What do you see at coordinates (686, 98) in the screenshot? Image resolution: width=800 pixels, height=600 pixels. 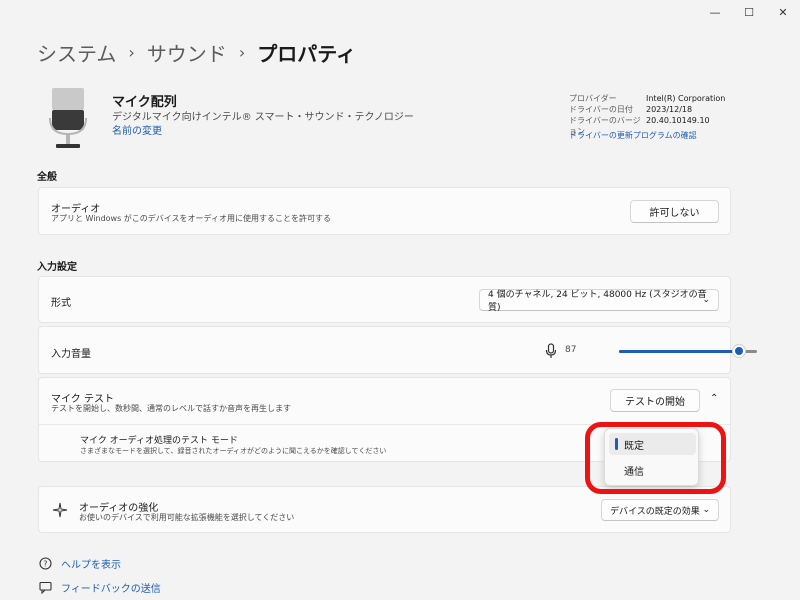 I see `info-value: Intel(R) Corporation` at bounding box center [686, 98].